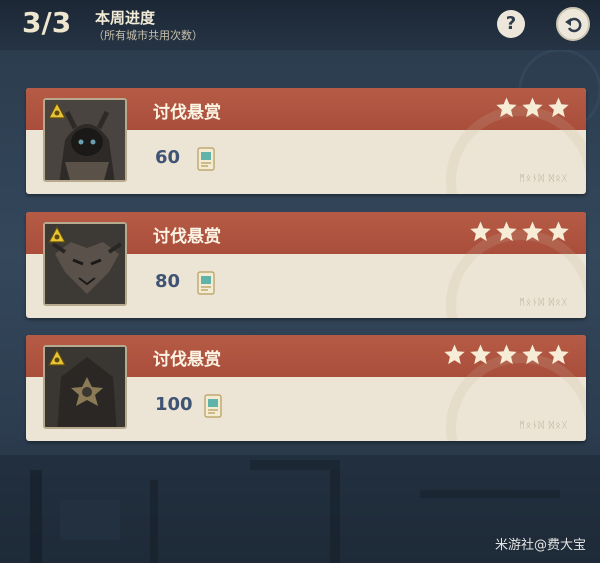  I want to click on watermark-text: 米游社@费大宝, so click(540, 545).